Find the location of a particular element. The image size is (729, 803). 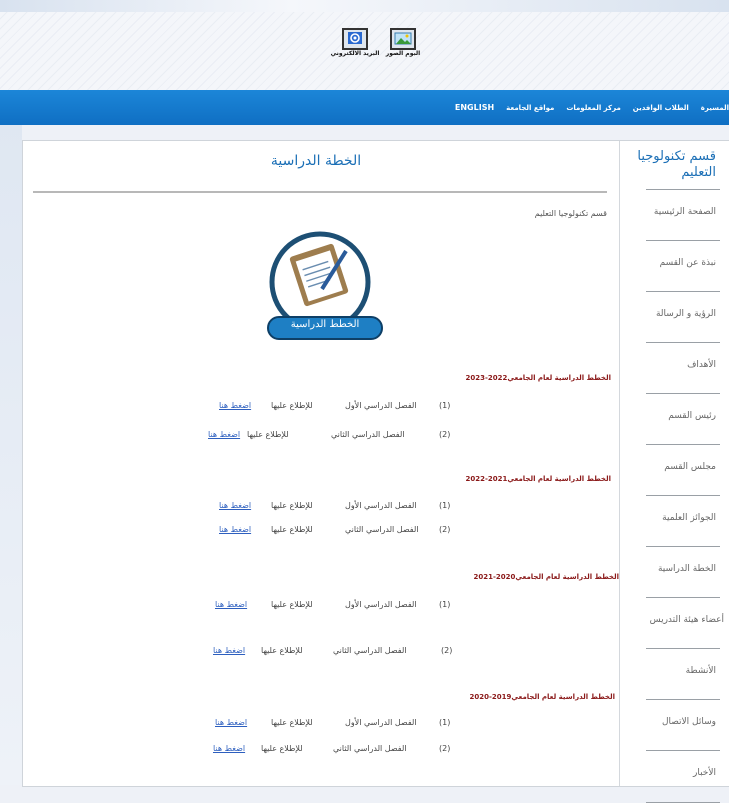

sidebar-item-home: الصفحة الرئيسية is located at coordinates (674, 214).